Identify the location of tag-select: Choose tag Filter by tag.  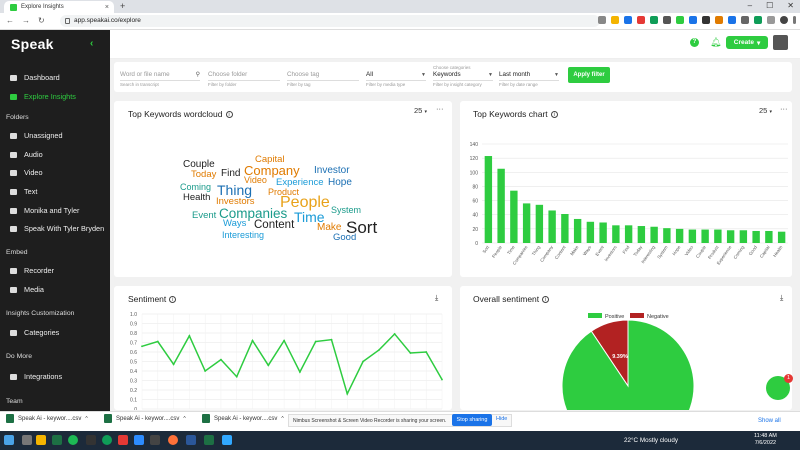
(323, 79).